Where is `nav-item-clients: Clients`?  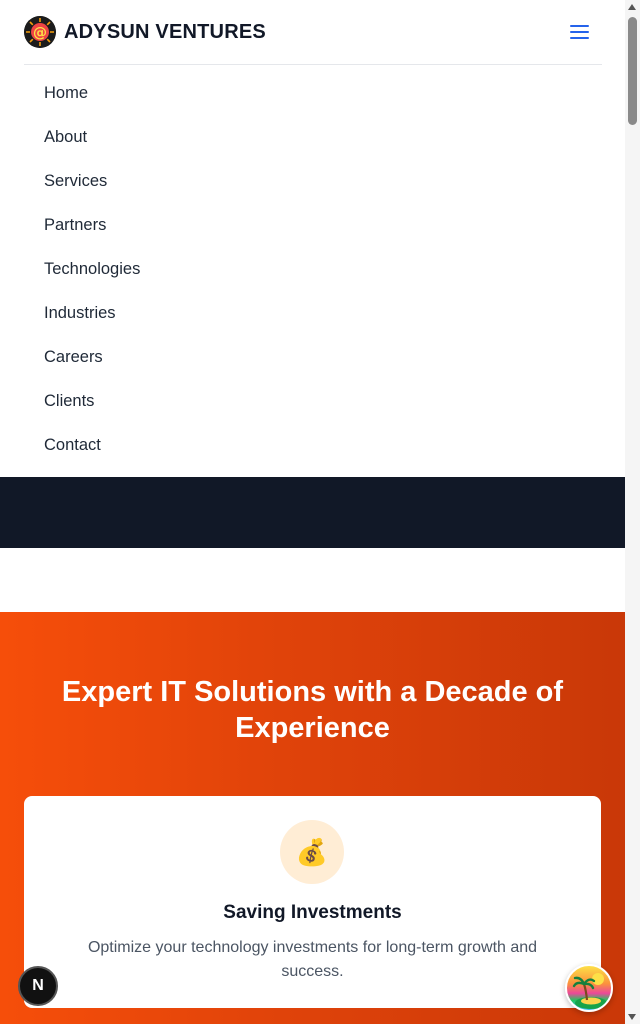 nav-item-clients: Clients is located at coordinates (312, 401).